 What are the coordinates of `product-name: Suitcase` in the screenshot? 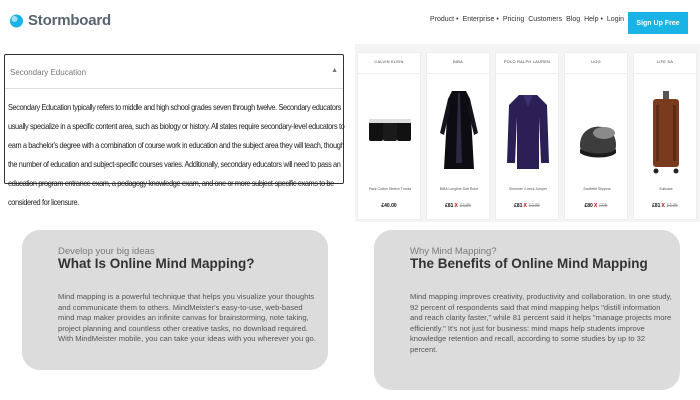 It's located at (666, 189).